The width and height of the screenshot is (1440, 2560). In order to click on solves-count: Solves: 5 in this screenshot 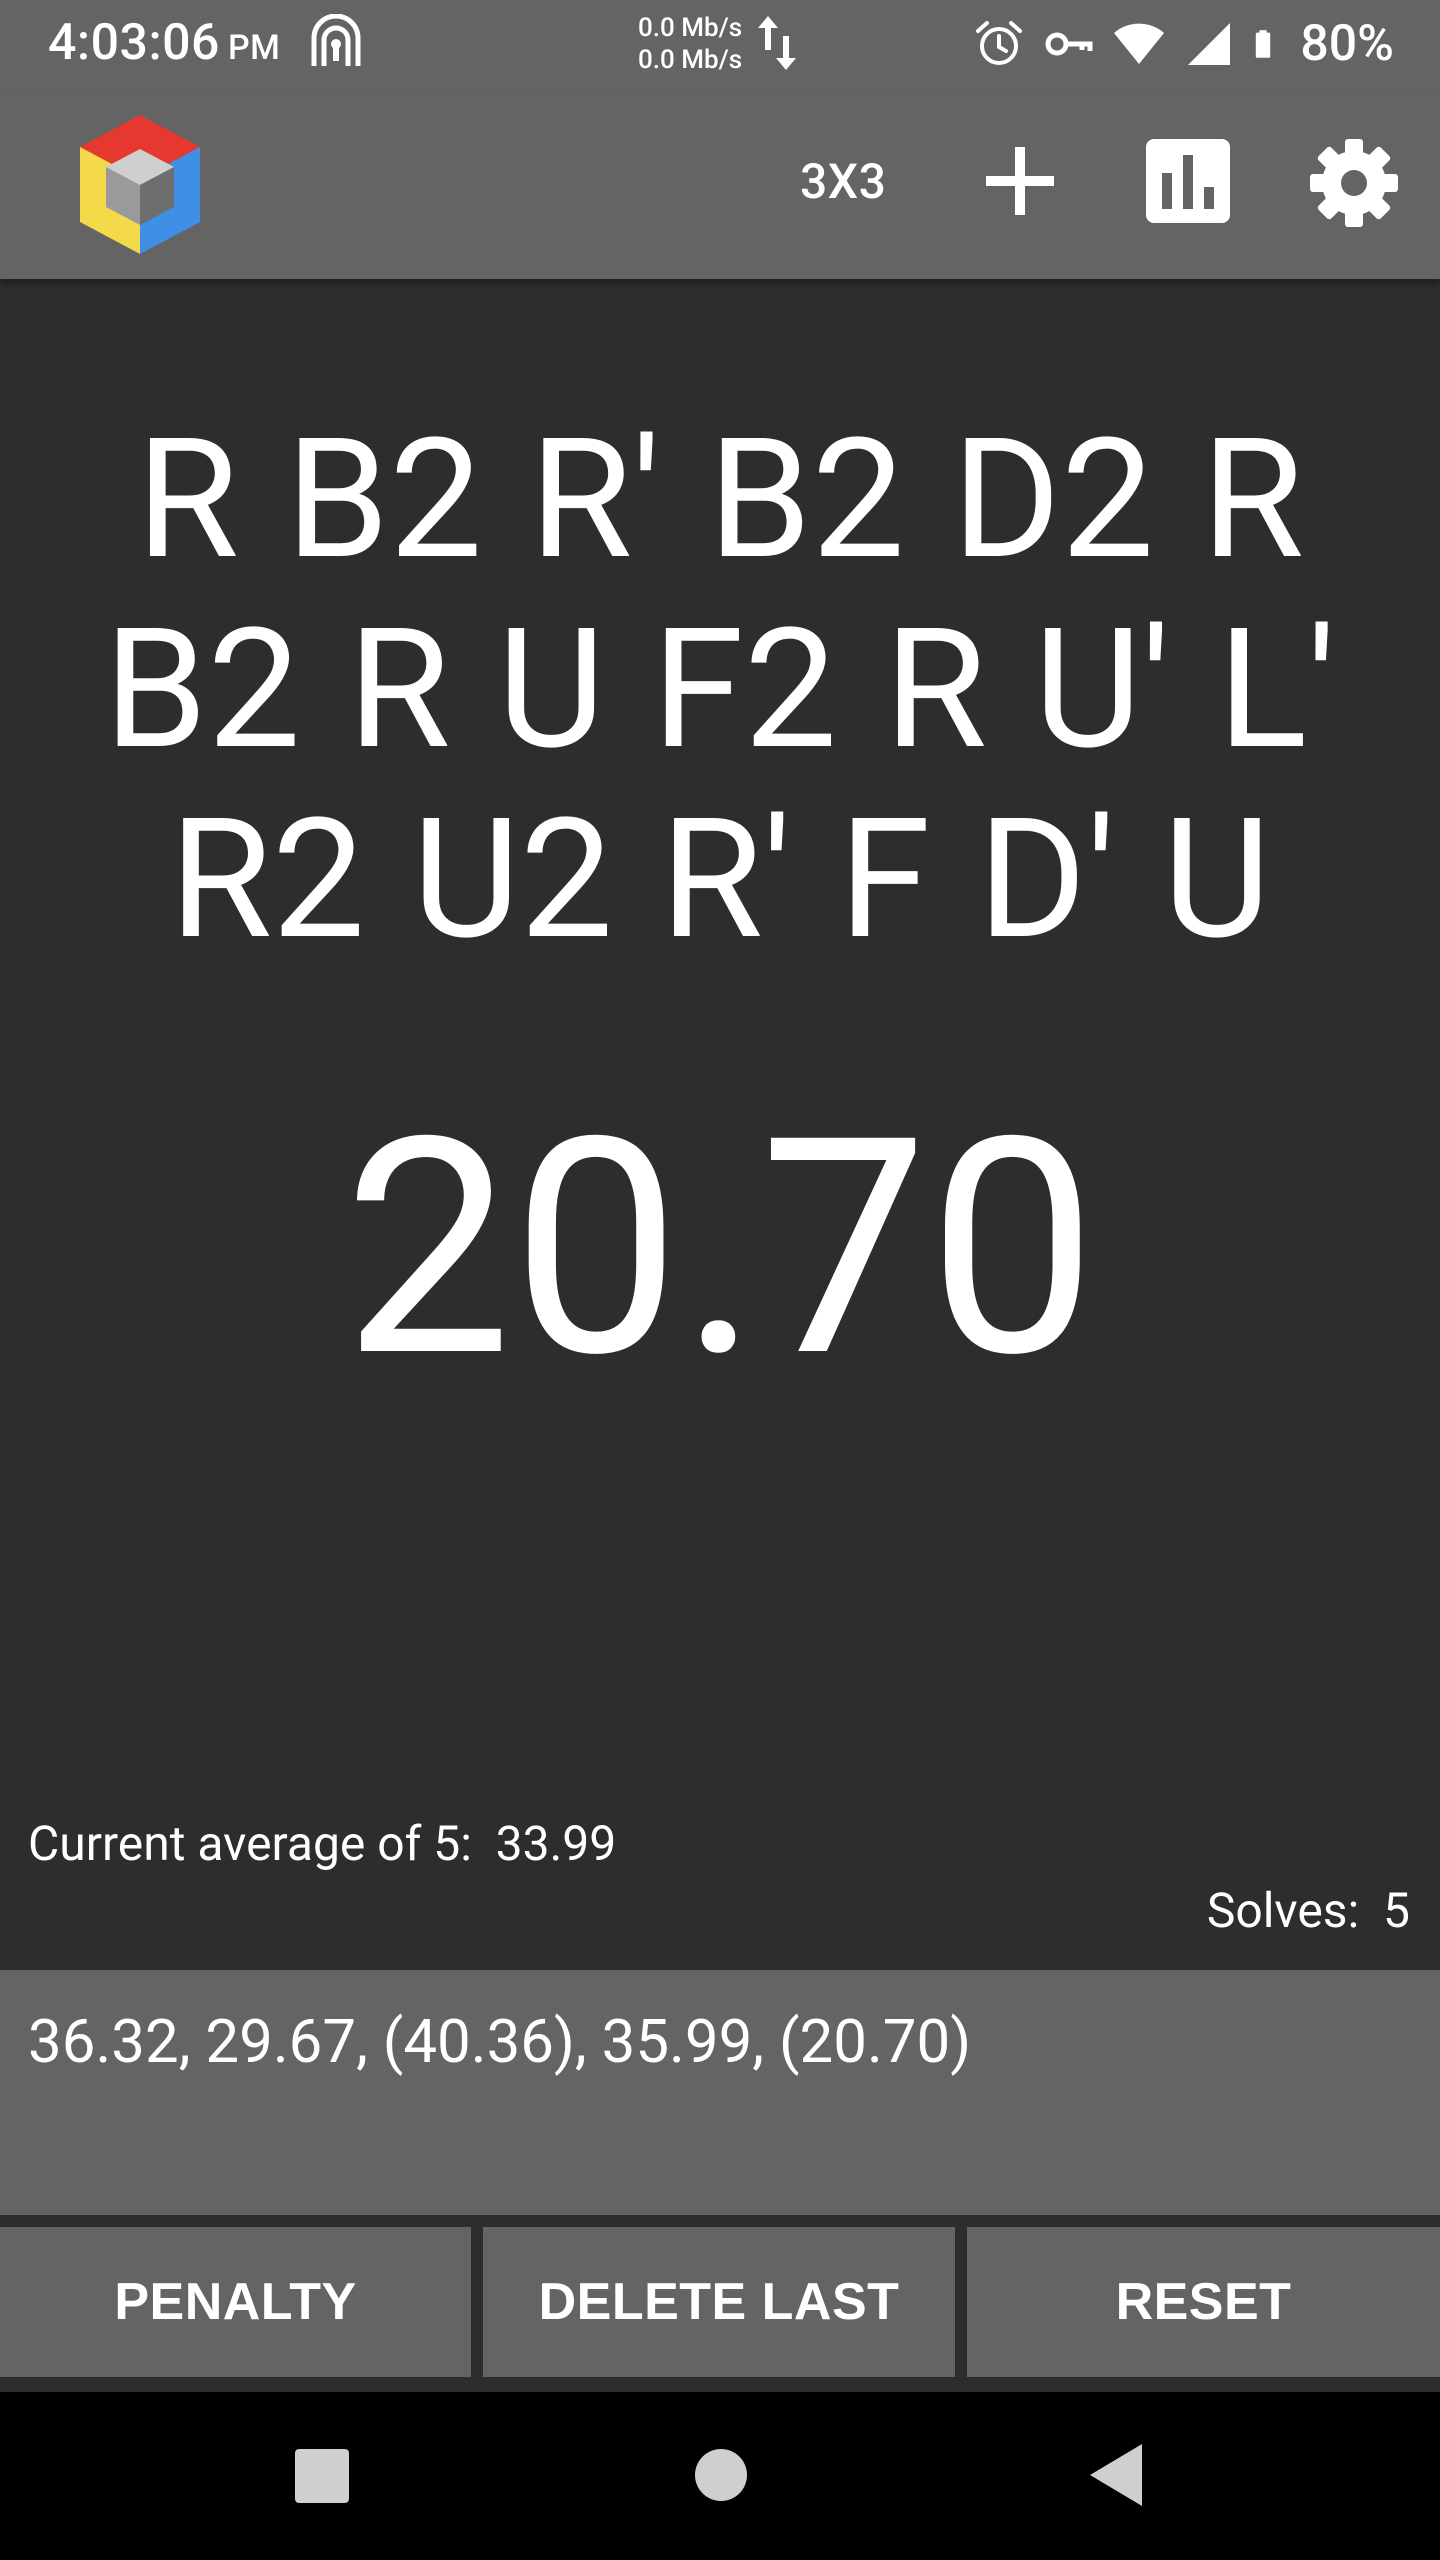, I will do `click(1308, 1910)`.